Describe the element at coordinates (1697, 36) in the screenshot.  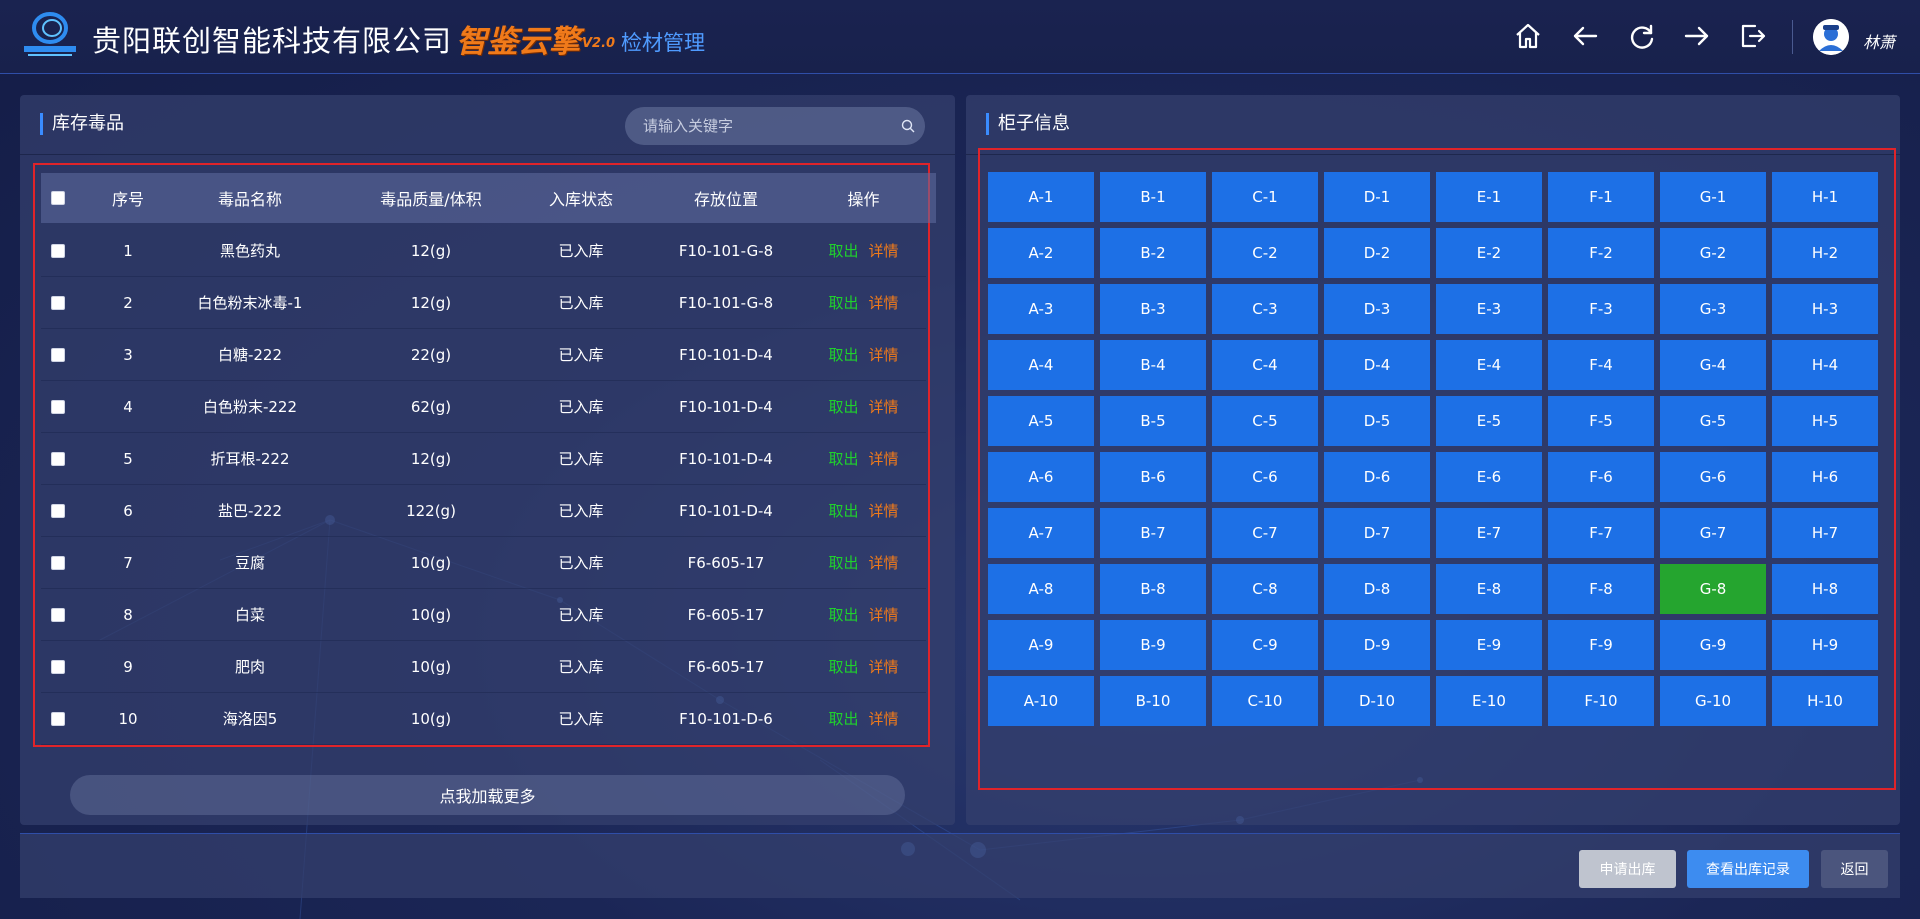
I see `forward-icon` at that location.